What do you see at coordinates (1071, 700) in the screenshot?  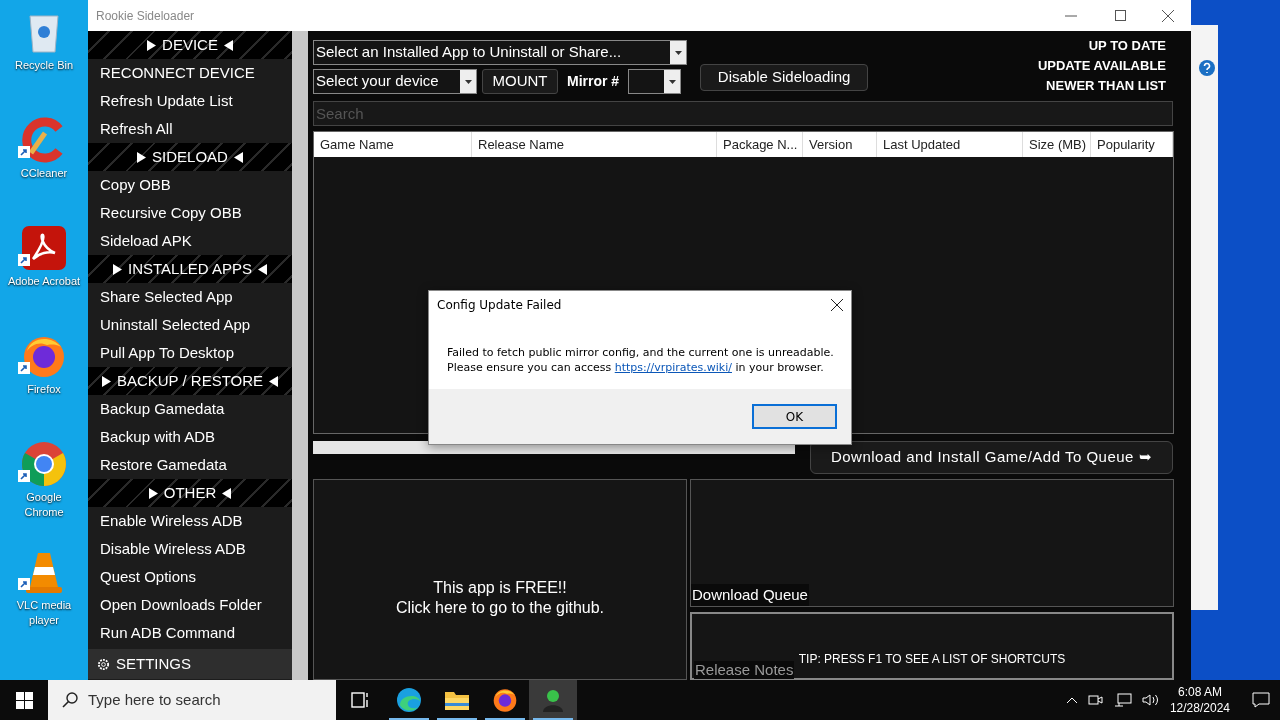 I see `chevron-up-icon` at bounding box center [1071, 700].